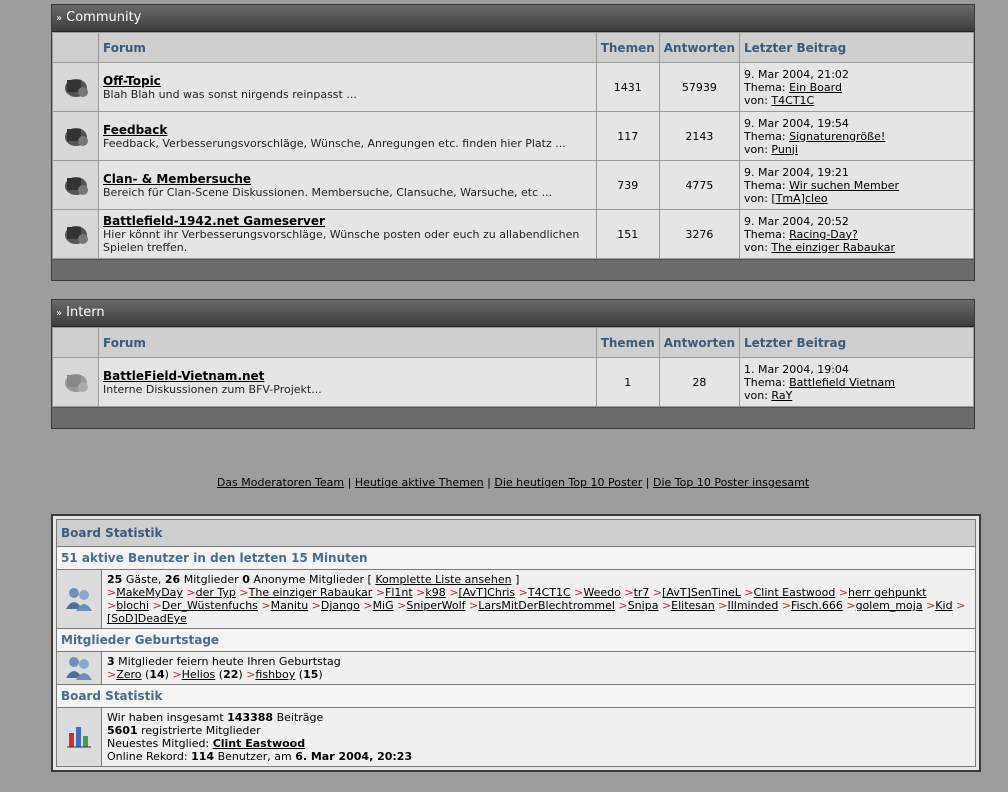 This screenshot has height=792, width=1008. Describe the element at coordinates (275, 674) in the screenshot. I see `birthday-user-link: fishboy` at that location.